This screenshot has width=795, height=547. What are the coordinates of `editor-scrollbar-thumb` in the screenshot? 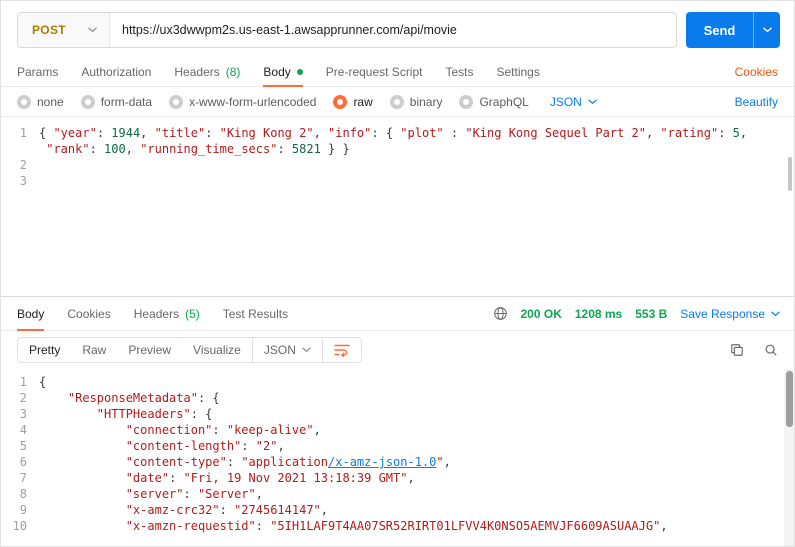 It's located at (790, 174).